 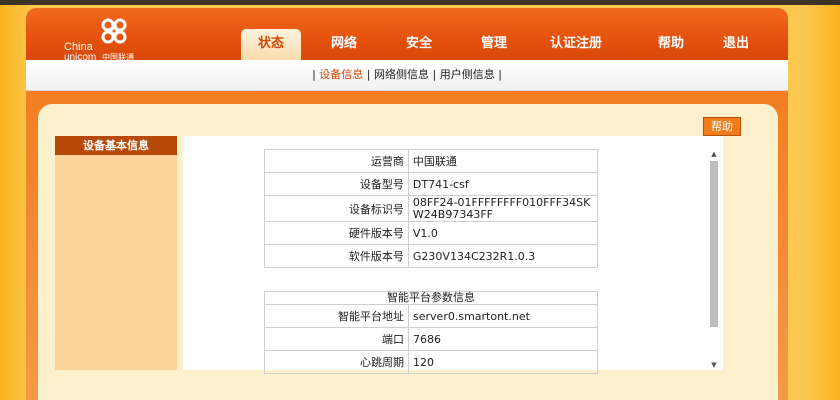 What do you see at coordinates (503, 233) in the screenshot?
I see `row-value: V1.0` at bounding box center [503, 233].